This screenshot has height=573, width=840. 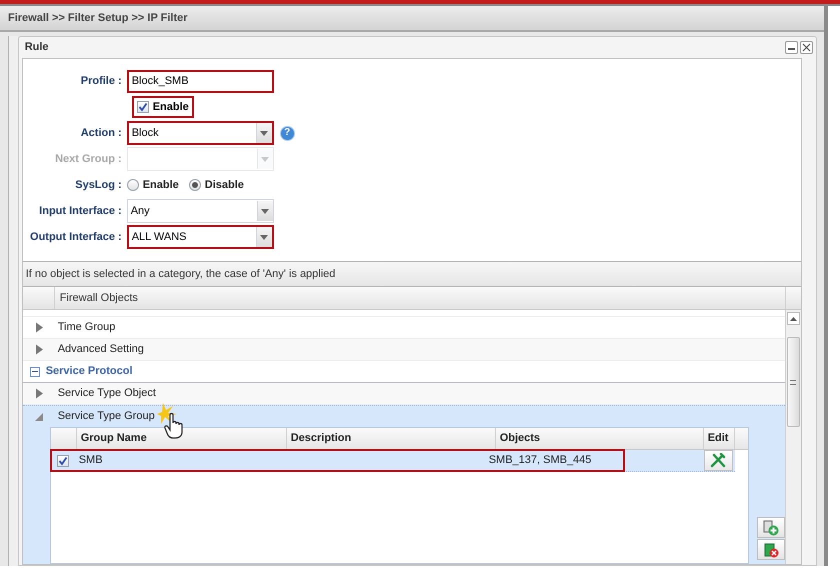 I want to click on tree-item-label: Service Type Group, so click(x=106, y=416).